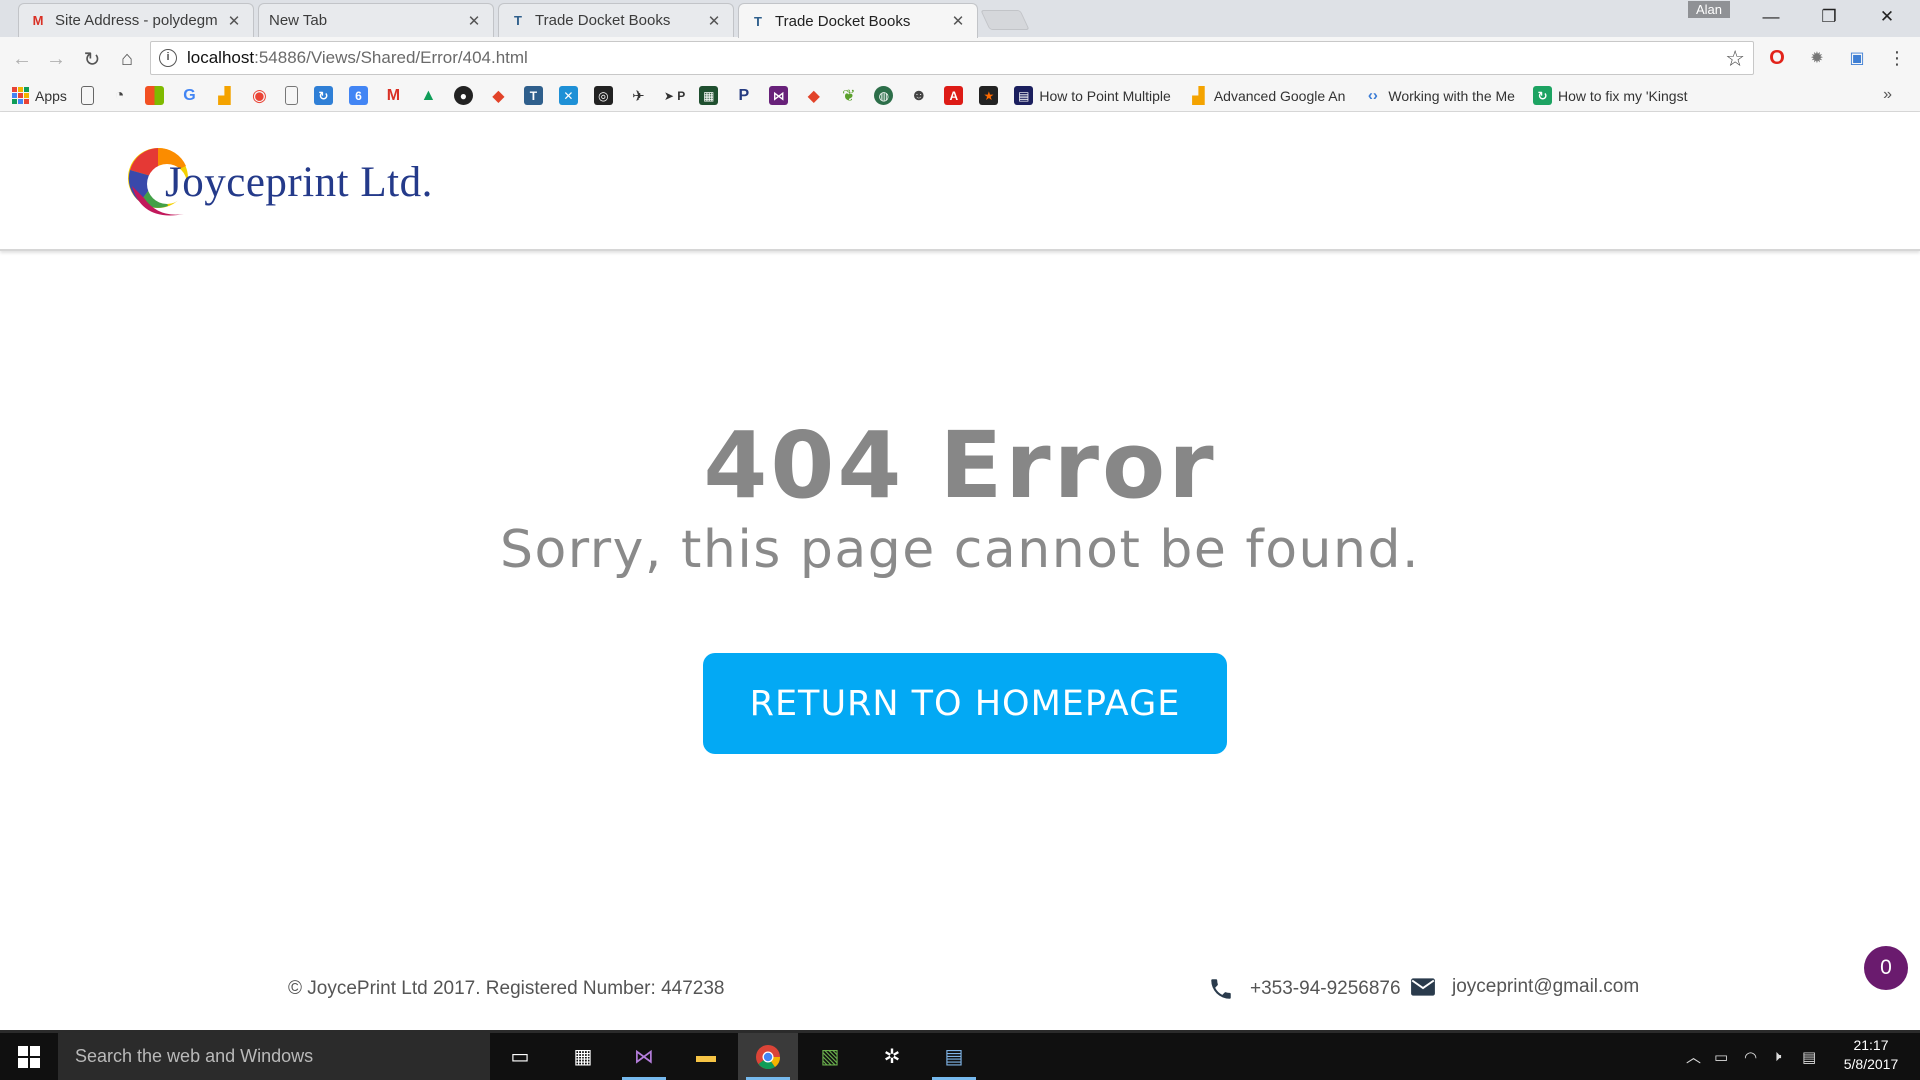 Image resolution: width=1920 pixels, height=1080 pixels. What do you see at coordinates (830, 1056) in the screenshot?
I see `image-editor-icon: ▧` at bounding box center [830, 1056].